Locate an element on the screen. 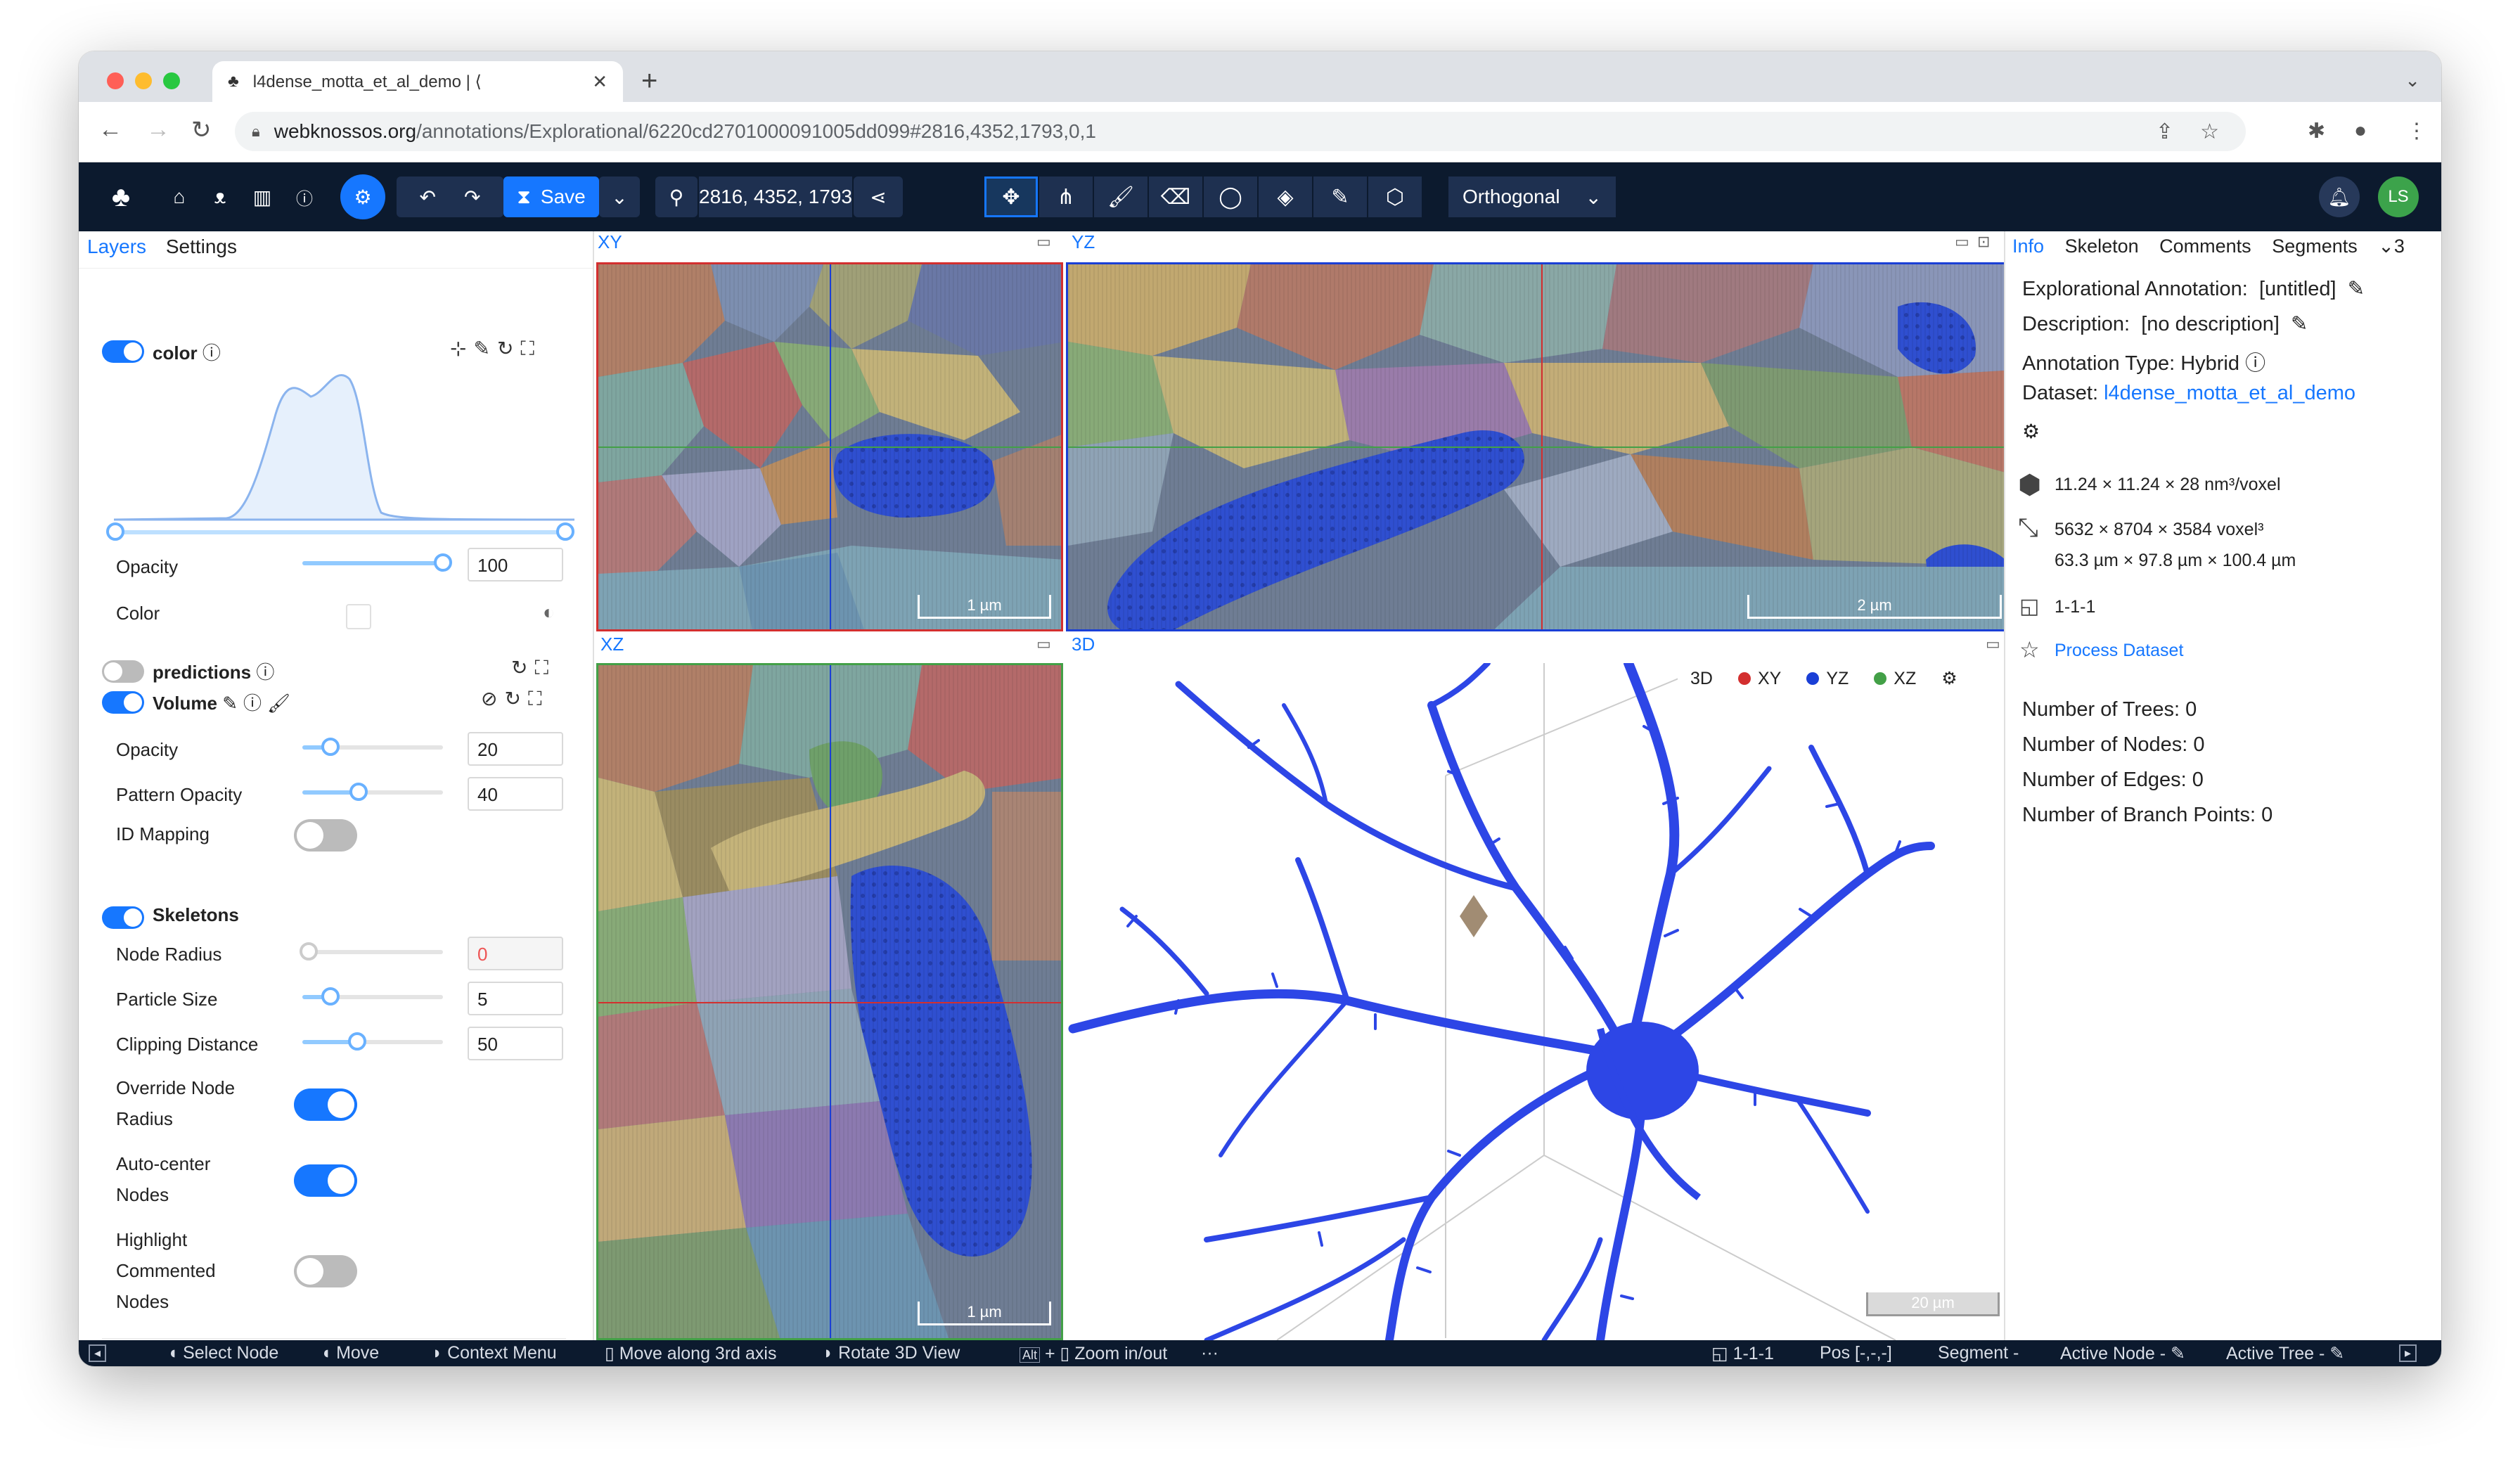  tab-skeleton: Skeleton is located at coordinates (2102, 246).